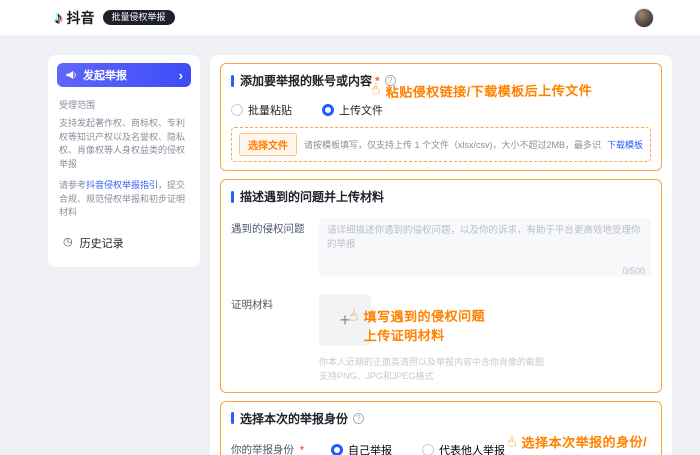  What do you see at coordinates (432, 362) in the screenshot?
I see `note-line1: 你本人近期的正面高清照以及举报内容中含你肖像的截图` at bounding box center [432, 362].